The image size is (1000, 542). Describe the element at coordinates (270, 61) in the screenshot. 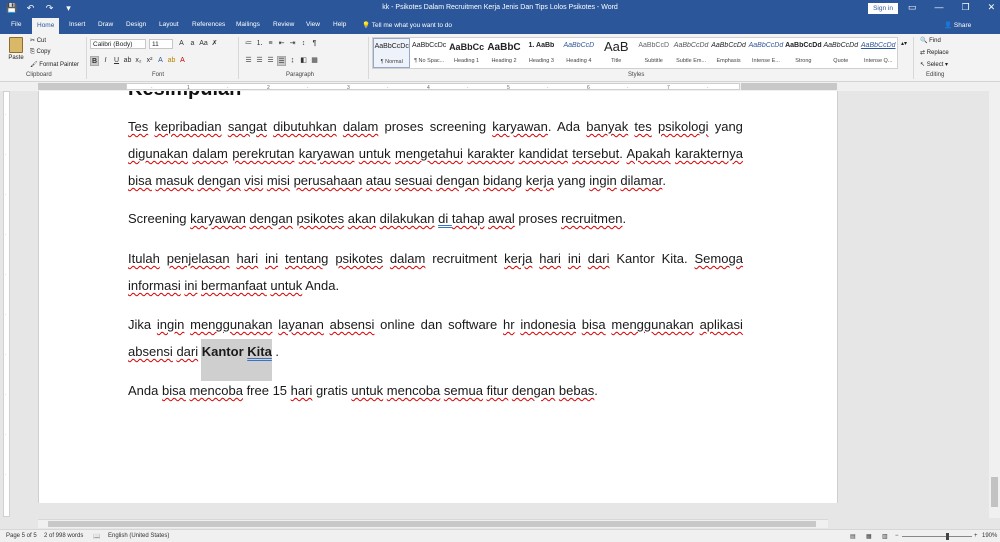

I see `align-right-icon: ☰` at that location.